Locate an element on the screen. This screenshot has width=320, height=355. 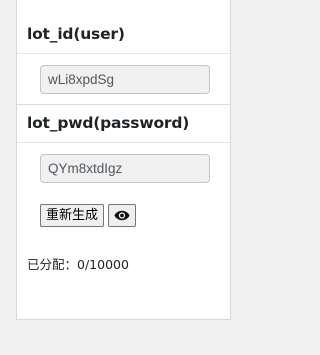
lot-pwd-field: QYm8xtdIgz is located at coordinates (125, 168).